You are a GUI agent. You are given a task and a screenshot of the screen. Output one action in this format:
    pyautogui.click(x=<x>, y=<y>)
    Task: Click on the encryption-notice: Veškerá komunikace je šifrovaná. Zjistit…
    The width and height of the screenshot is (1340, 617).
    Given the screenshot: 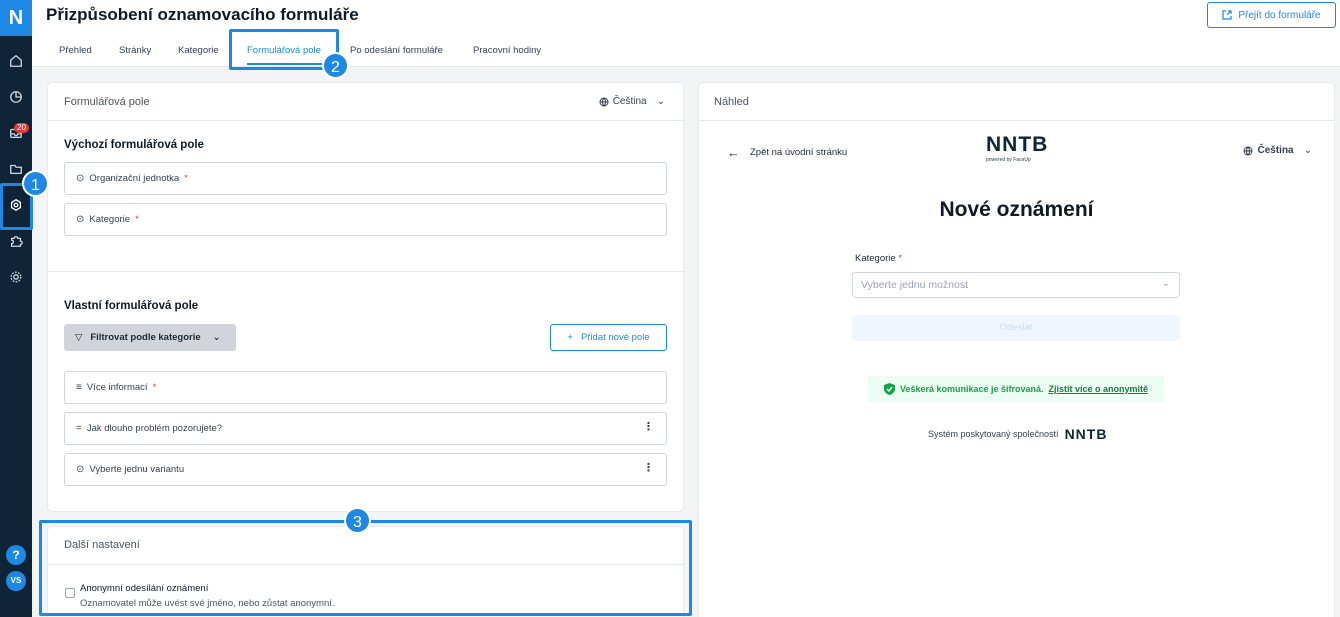 What is the action you would take?
    pyautogui.click(x=1016, y=389)
    